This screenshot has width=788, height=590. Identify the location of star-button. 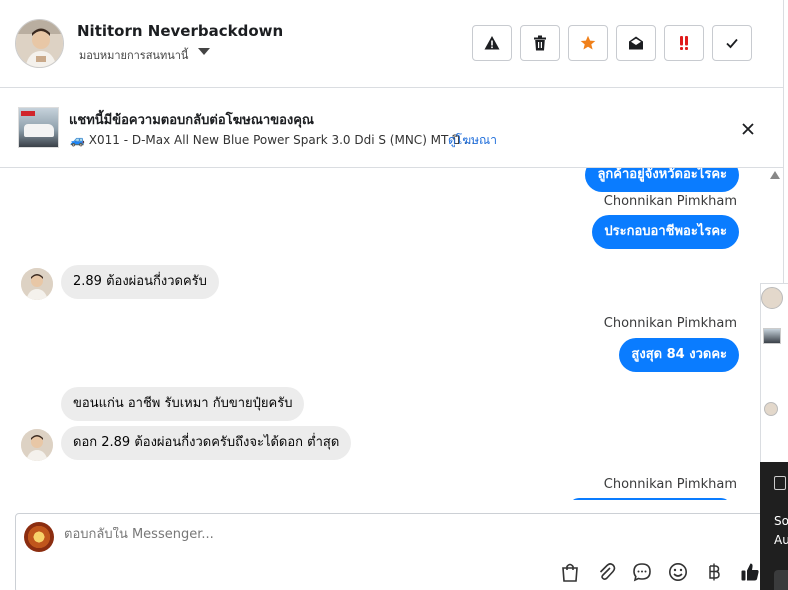
(588, 43).